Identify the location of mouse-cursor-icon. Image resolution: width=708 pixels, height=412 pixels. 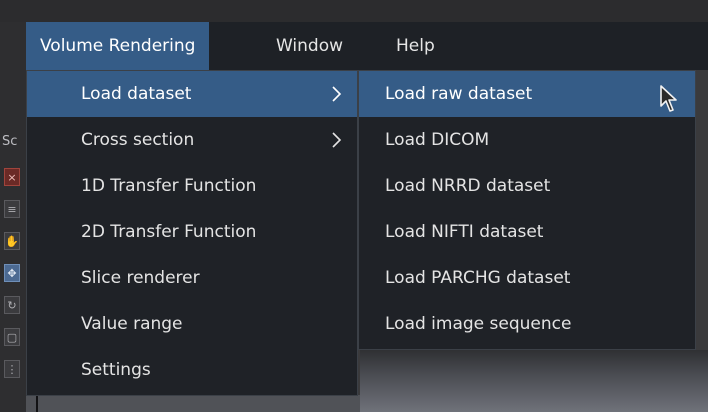
(668, 98).